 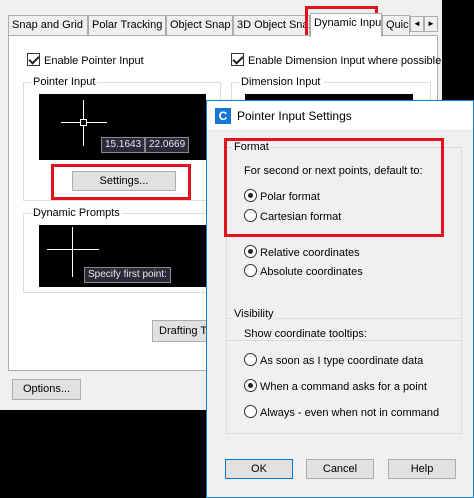 I want to click on relative-coordinates-radio: Relative coordinates, so click(x=302, y=253).